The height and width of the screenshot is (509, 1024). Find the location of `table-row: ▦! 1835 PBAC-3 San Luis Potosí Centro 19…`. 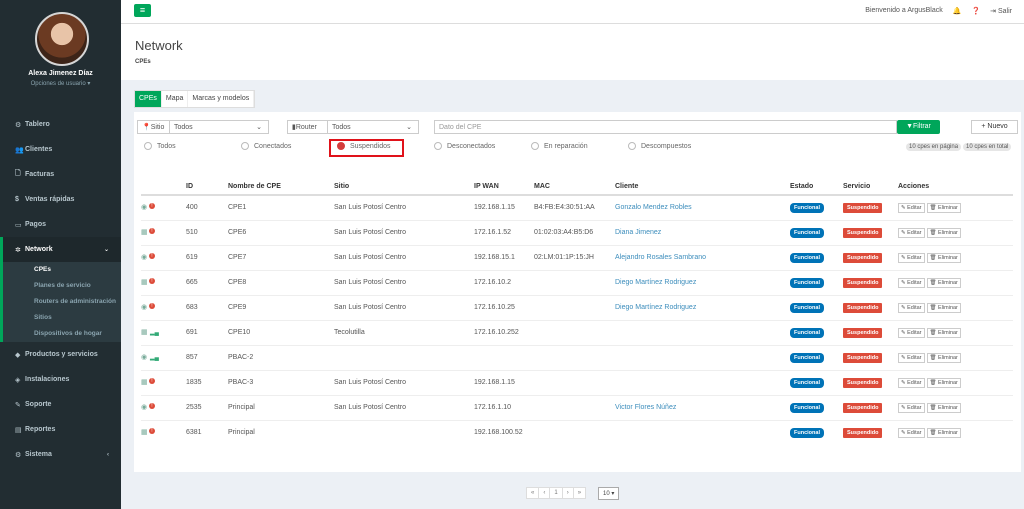

table-row: ▦! 1835 PBAC-3 San Luis Potosí Centro 19… is located at coordinates (577, 382).